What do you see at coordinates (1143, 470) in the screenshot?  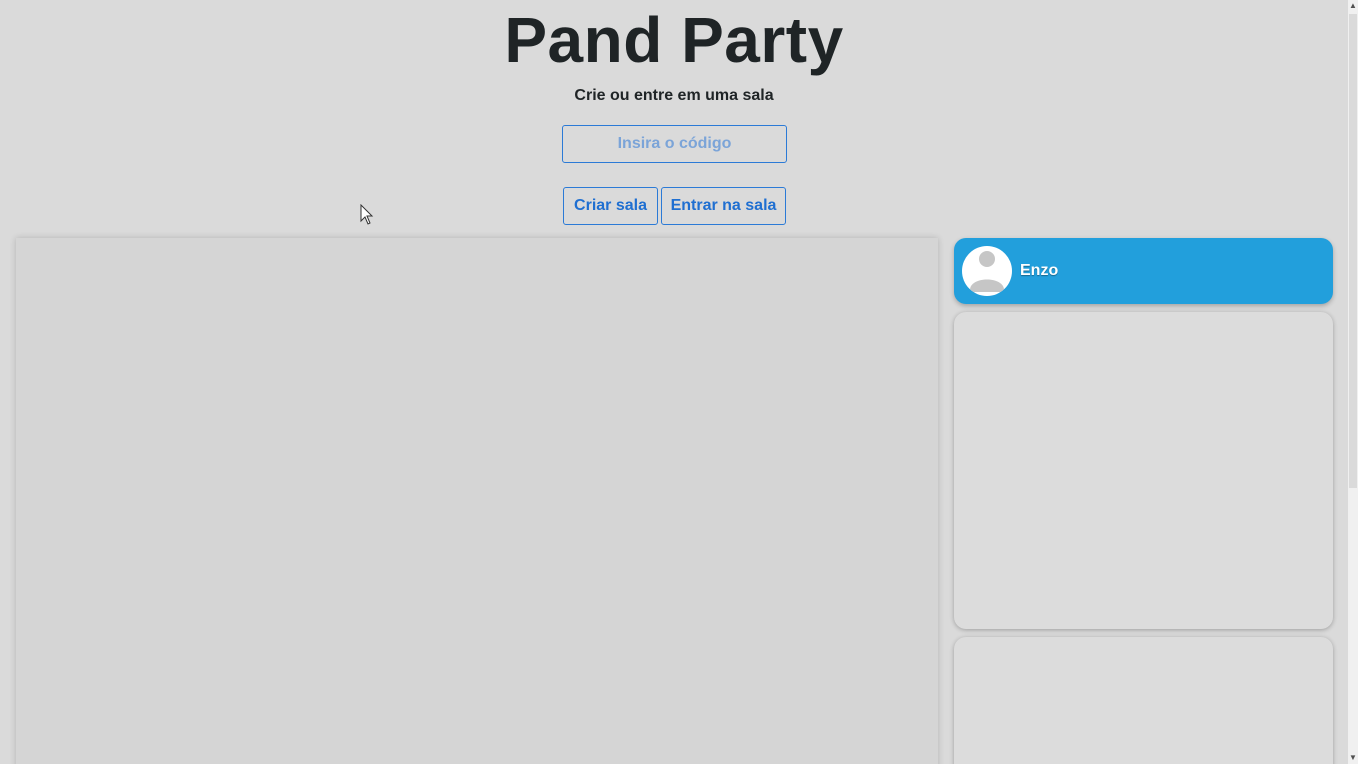 I see `chat-panel` at bounding box center [1143, 470].